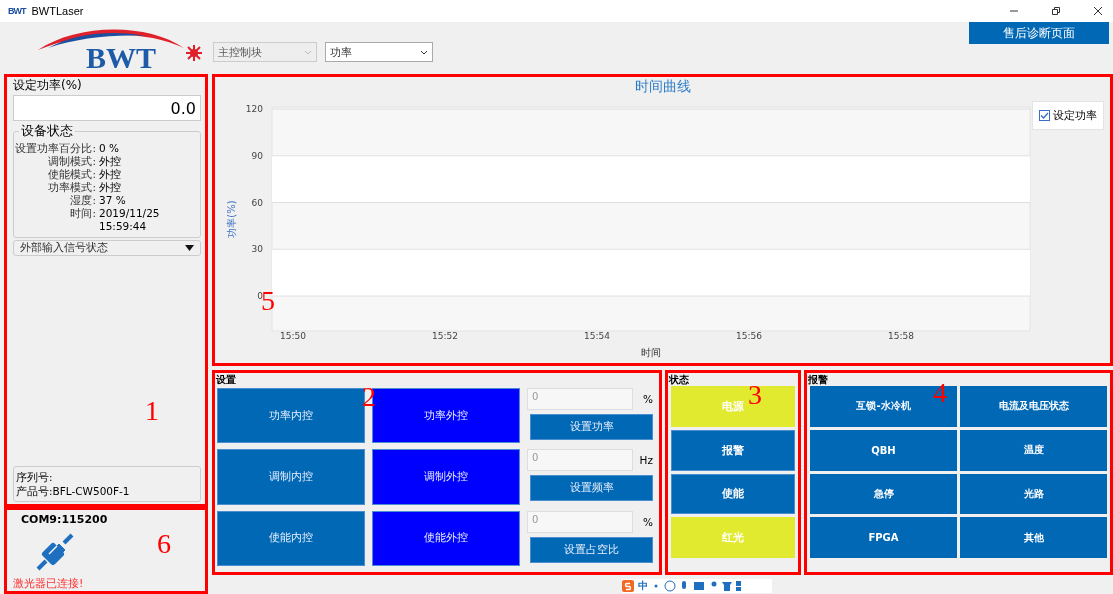 This screenshot has width=1113, height=594. Describe the element at coordinates (1056, 11) in the screenshot. I see `restore-icon` at that location.